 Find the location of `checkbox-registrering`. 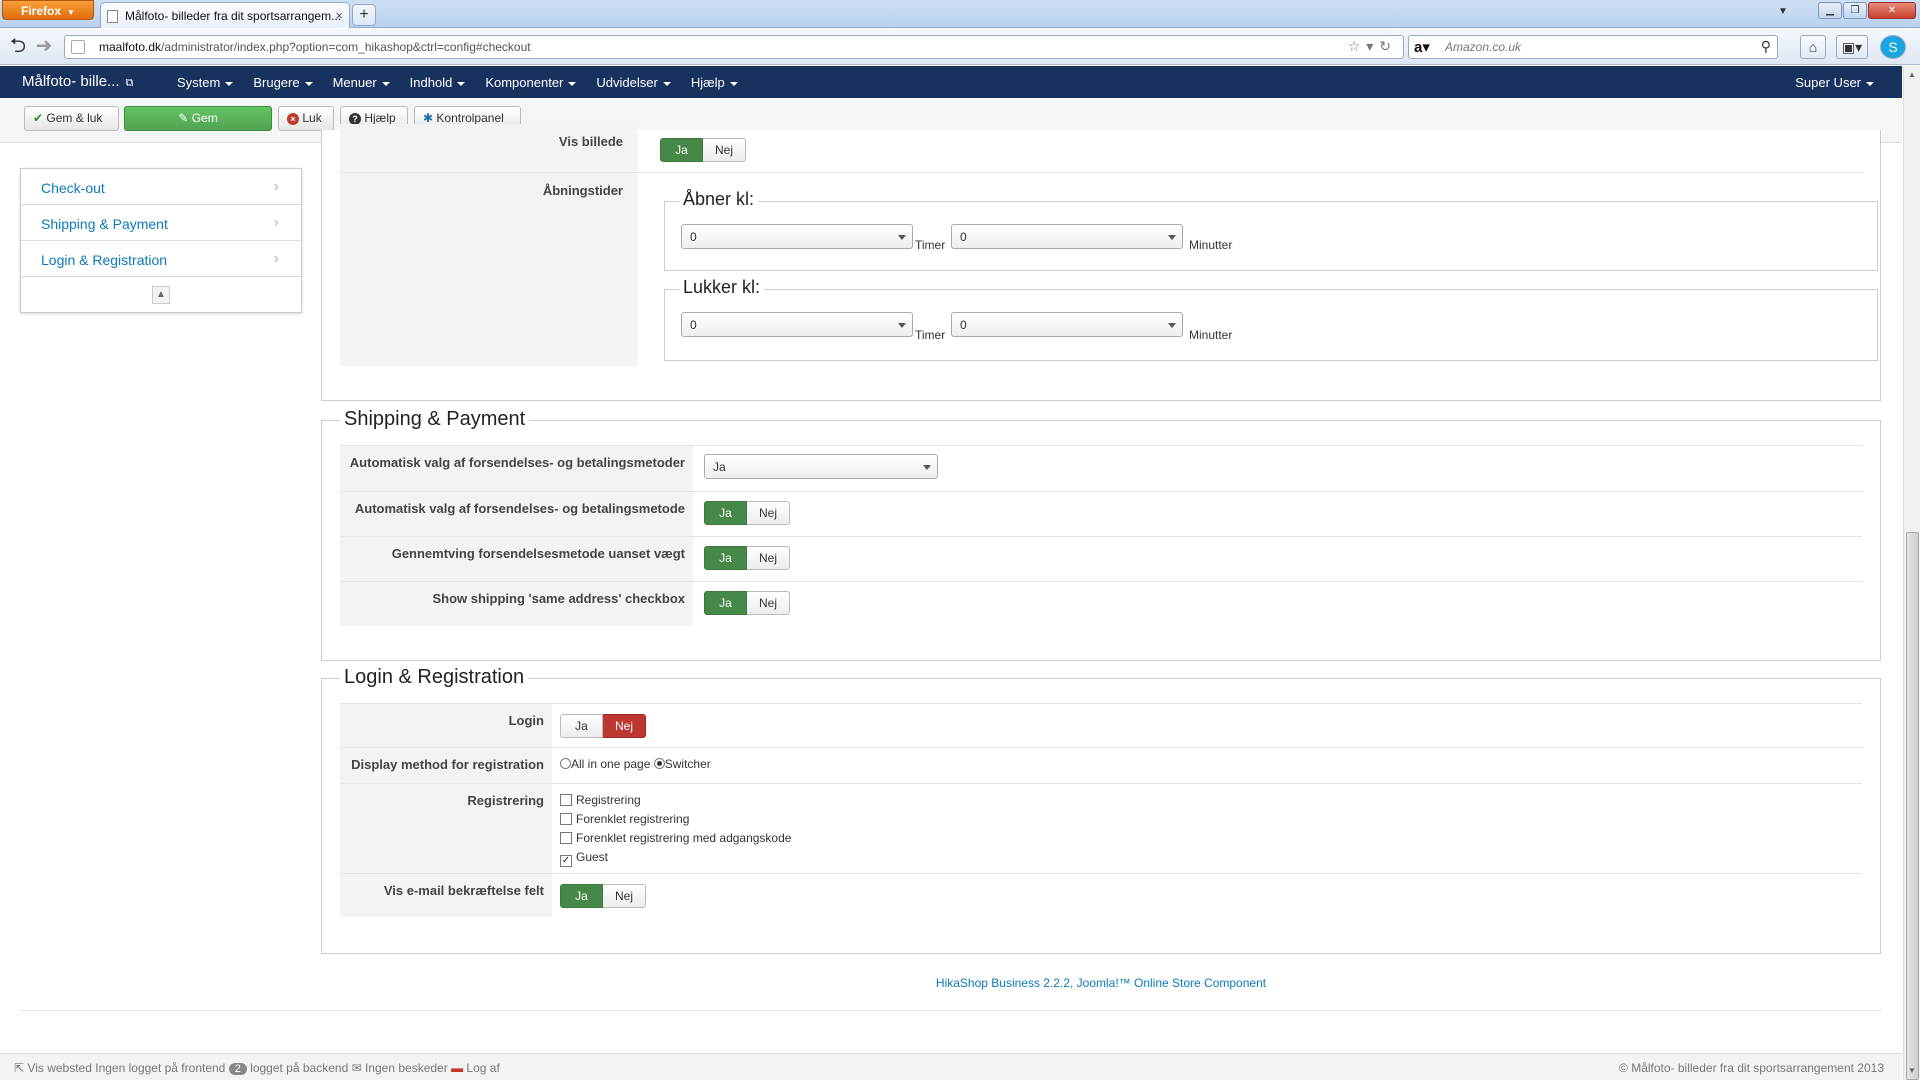

checkbox-registrering is located at coordinates (566, 800).